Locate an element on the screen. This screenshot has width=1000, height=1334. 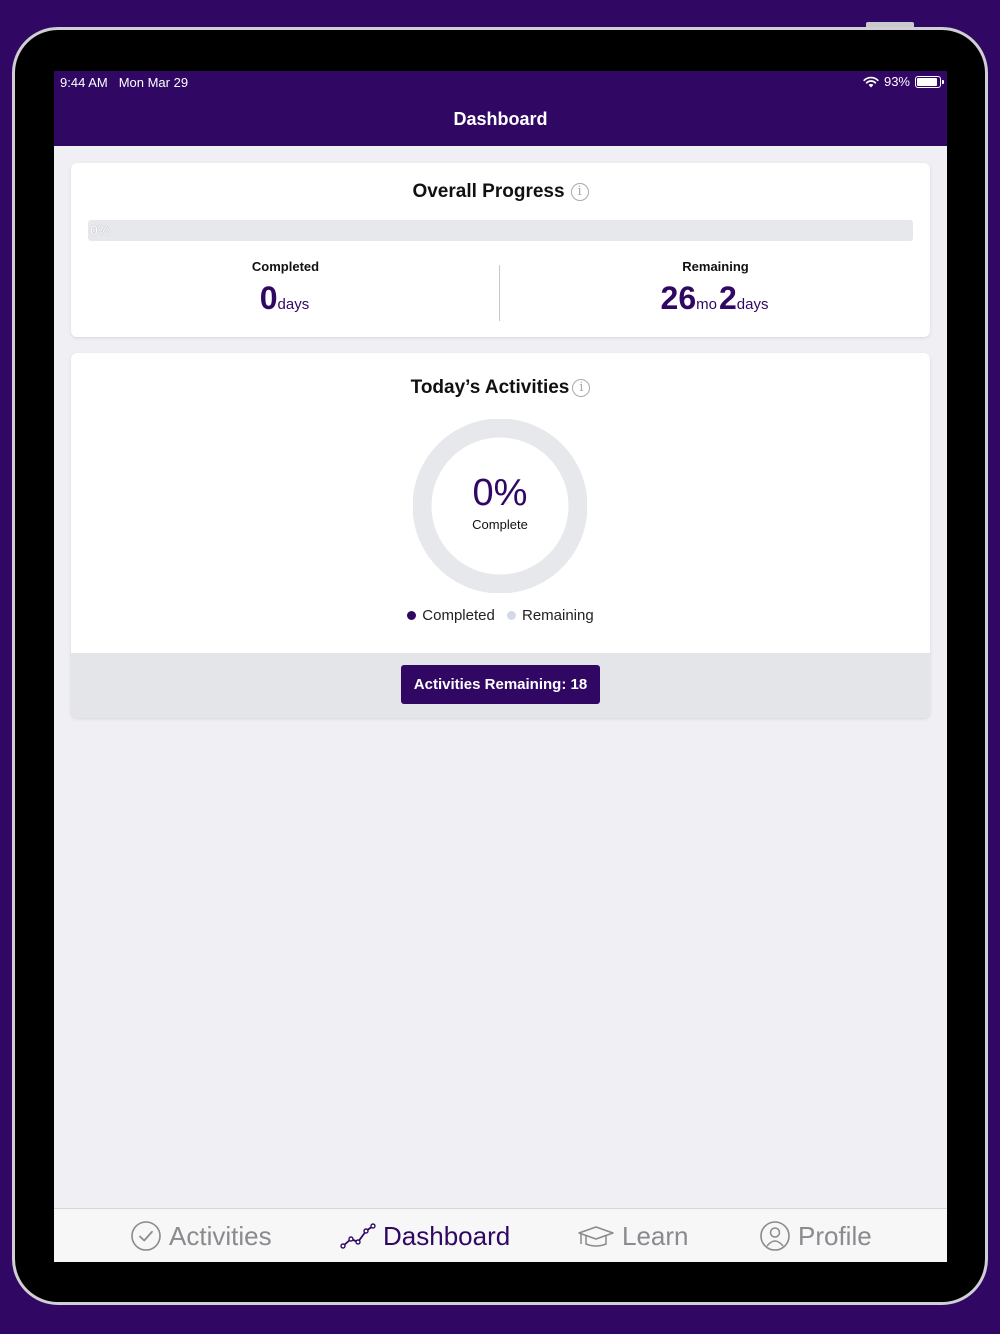
remaining-label: Remaining is located at coordinates (715, 266).